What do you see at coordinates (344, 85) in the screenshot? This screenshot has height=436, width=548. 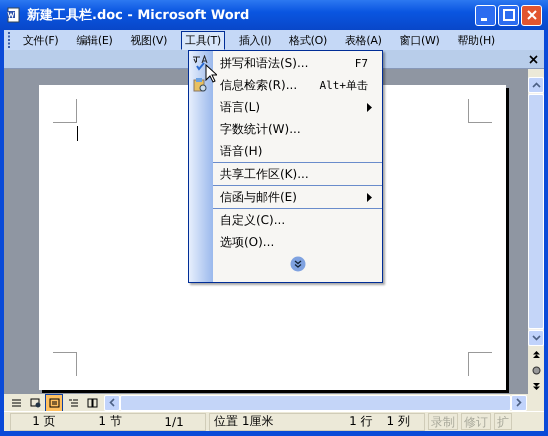 I see `shortcut-label: Alt+单击` at bounding box center [344, 85].